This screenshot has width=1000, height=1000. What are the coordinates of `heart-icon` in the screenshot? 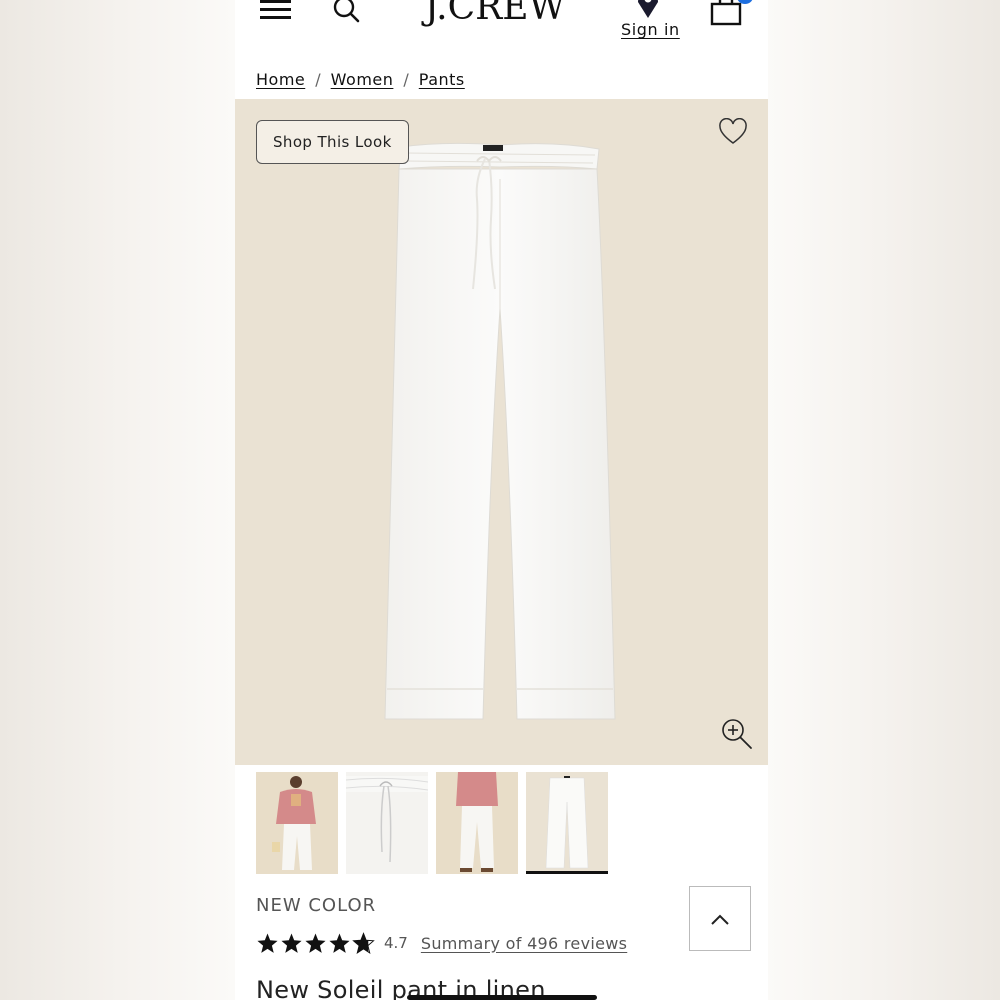 It's located at (733, 132).